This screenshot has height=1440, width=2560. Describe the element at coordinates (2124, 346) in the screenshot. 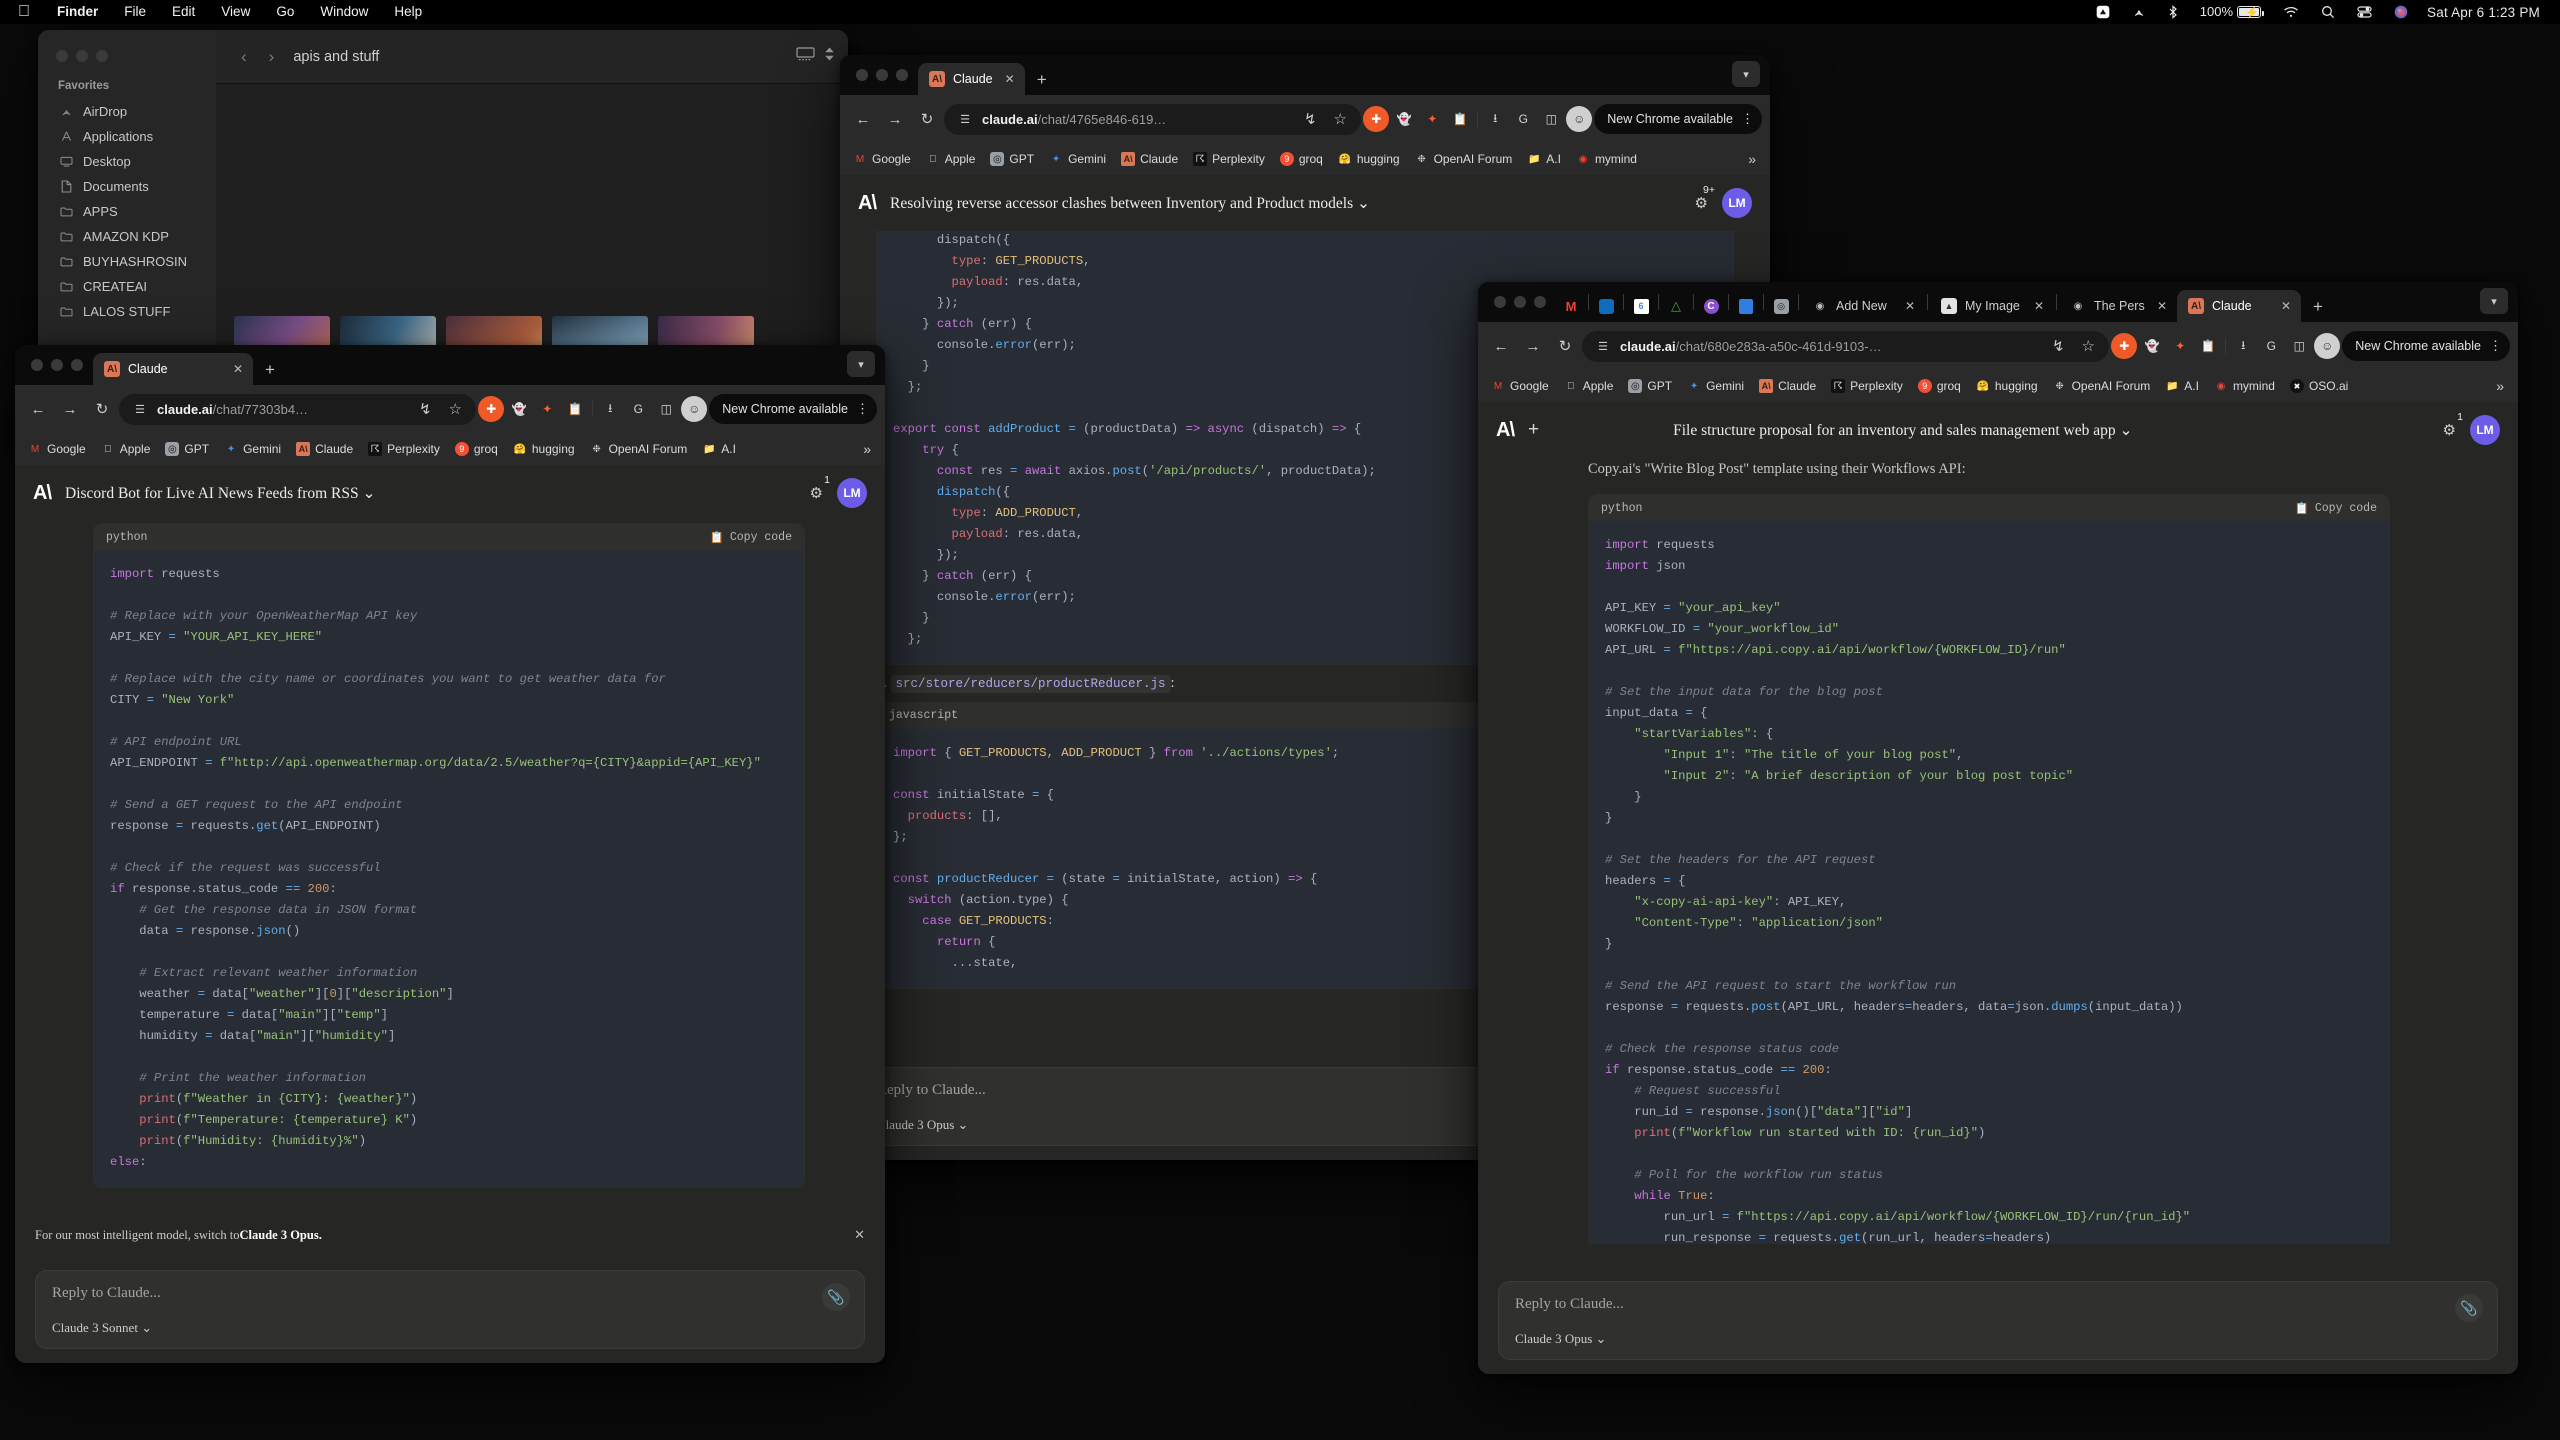

I see `extension-icon-1: ✚` at that location.